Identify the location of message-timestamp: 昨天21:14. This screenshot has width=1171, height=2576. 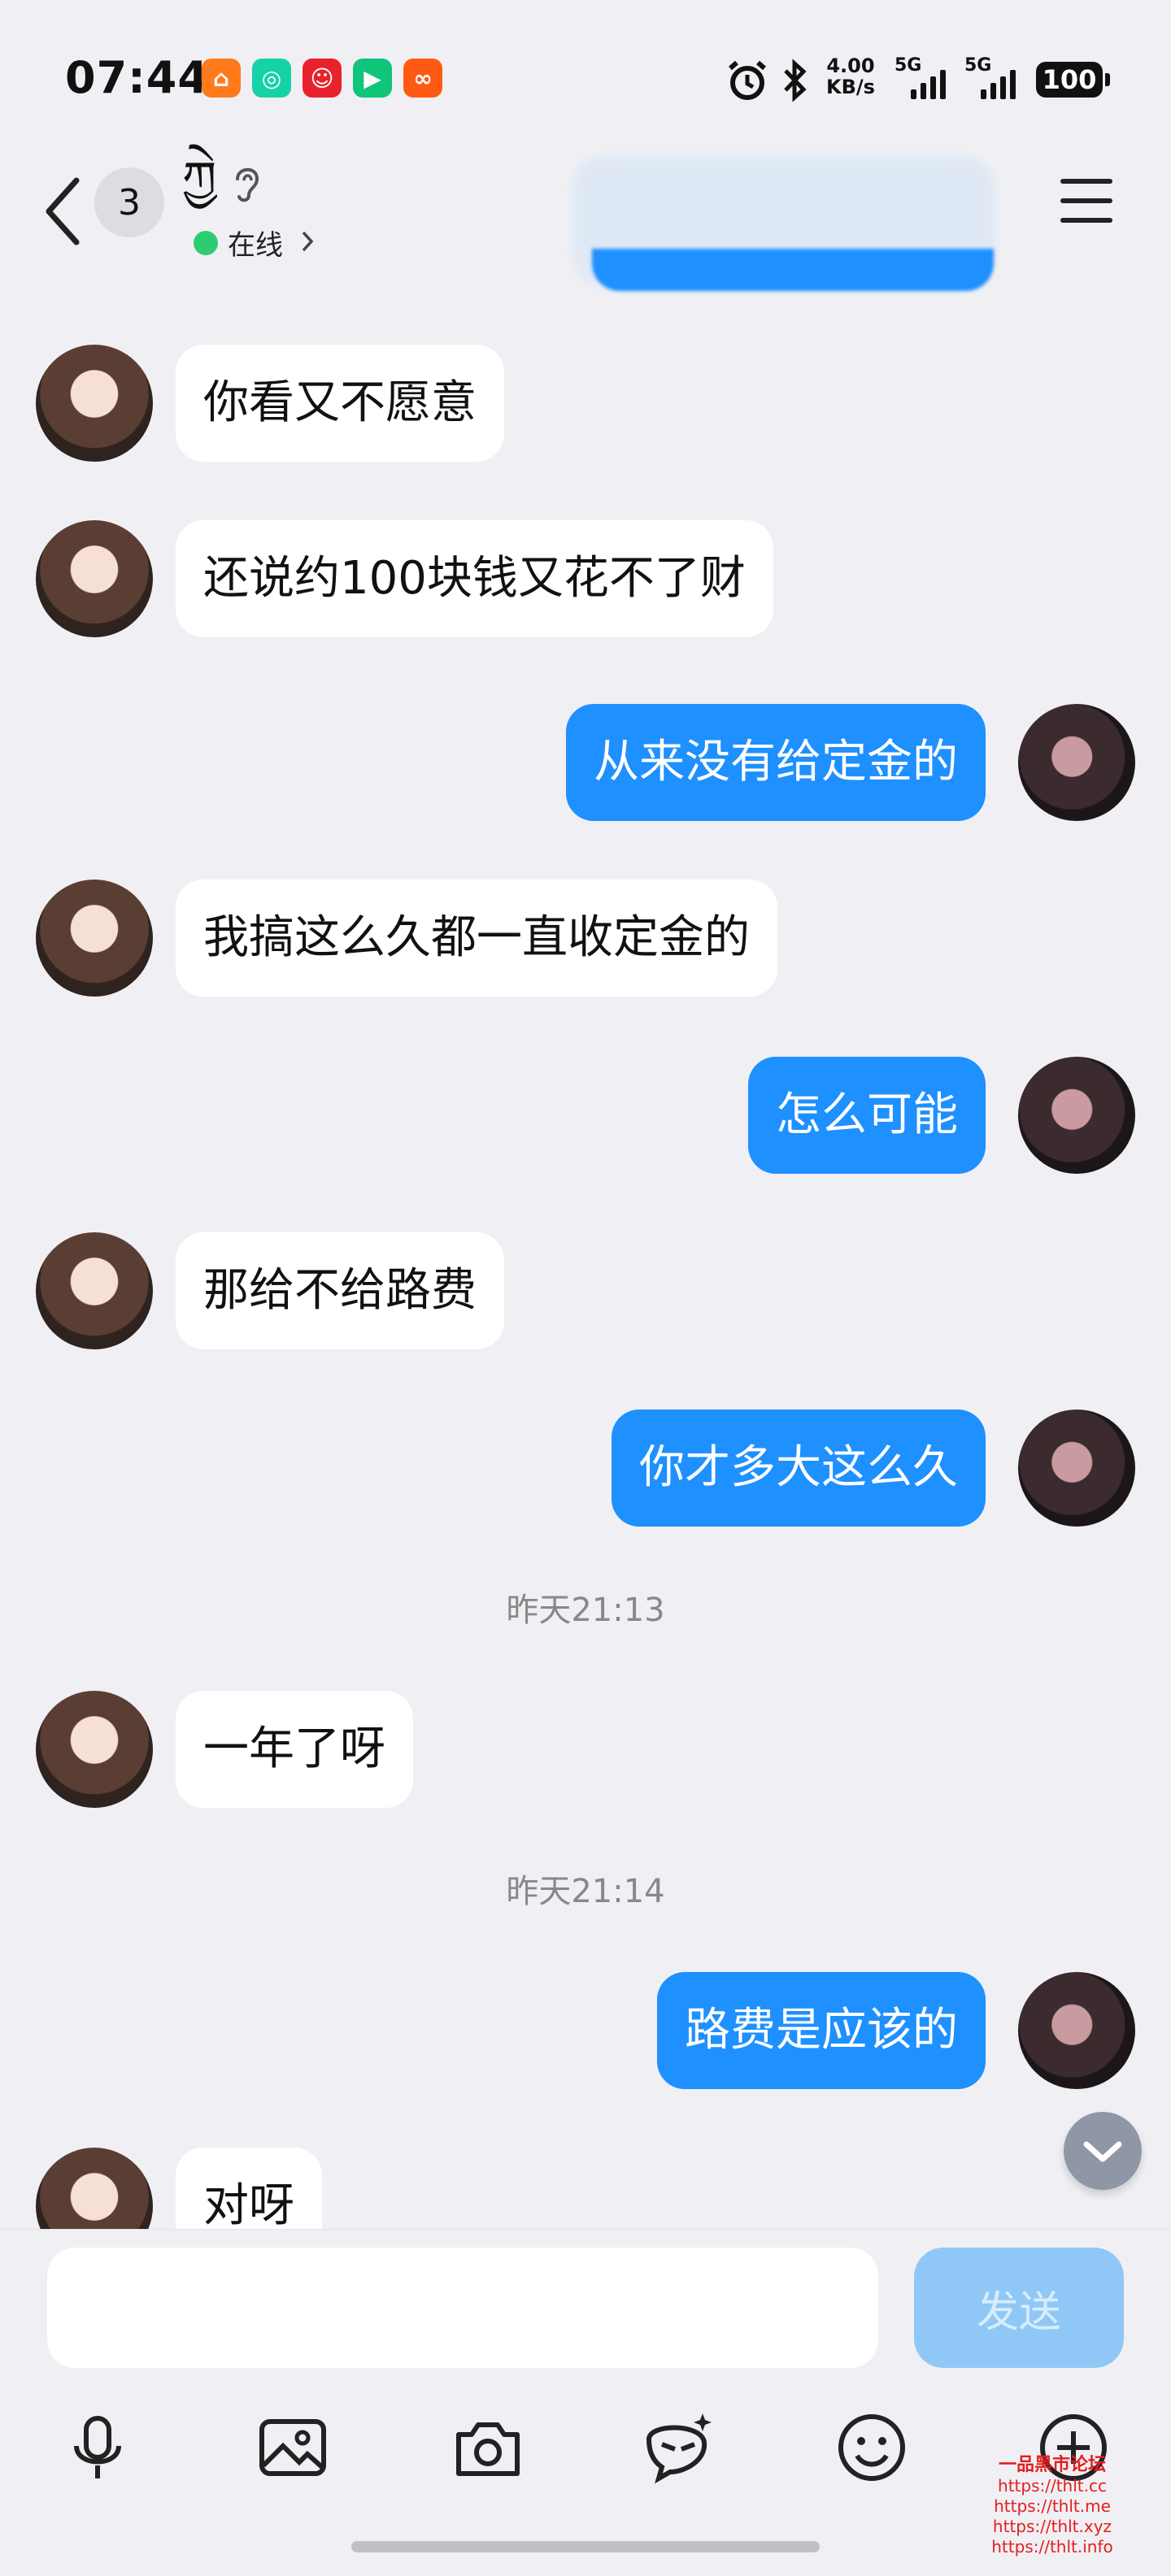
(585, 1891).